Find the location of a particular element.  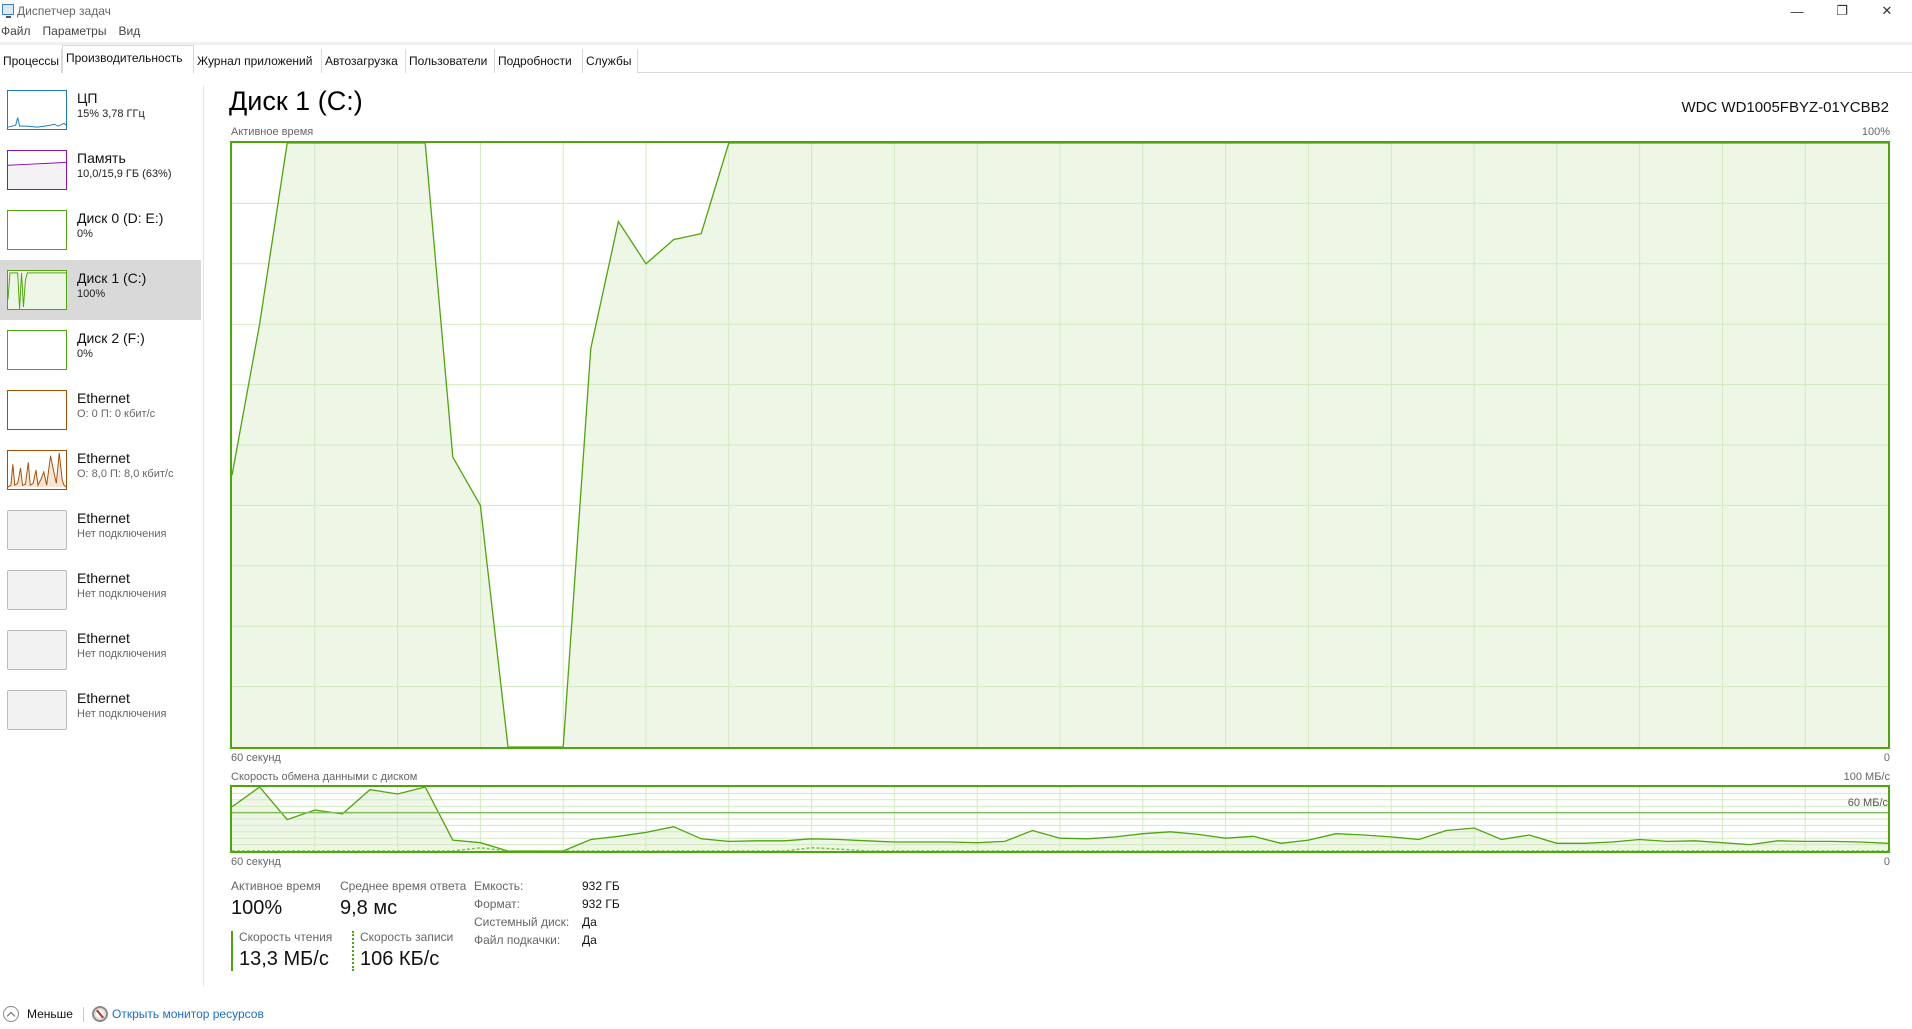

tab-processes: Процессы is located at coordinates (31, 61).